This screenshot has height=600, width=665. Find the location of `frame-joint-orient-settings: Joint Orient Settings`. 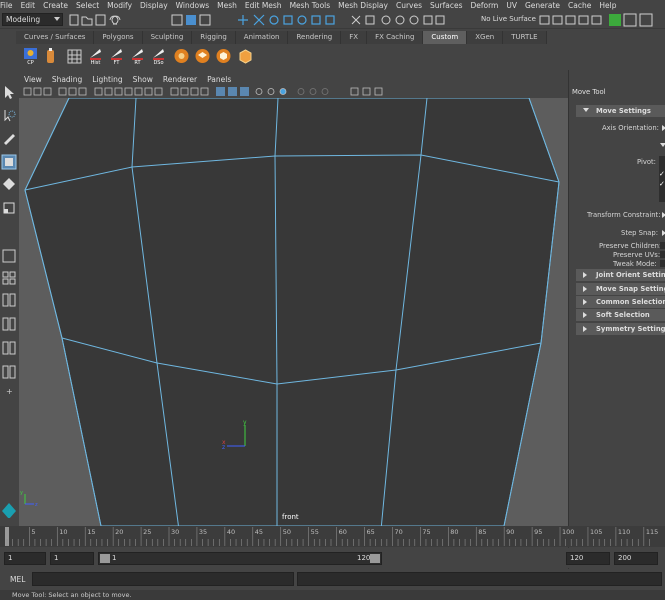

frame-joint-orient-settings: Joint Orient Settings is located at coordinates (620, 275).